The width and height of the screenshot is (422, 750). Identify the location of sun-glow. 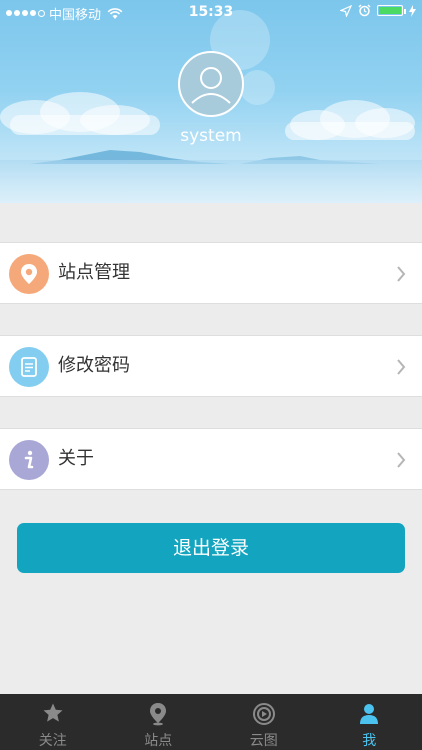
(257, 87).